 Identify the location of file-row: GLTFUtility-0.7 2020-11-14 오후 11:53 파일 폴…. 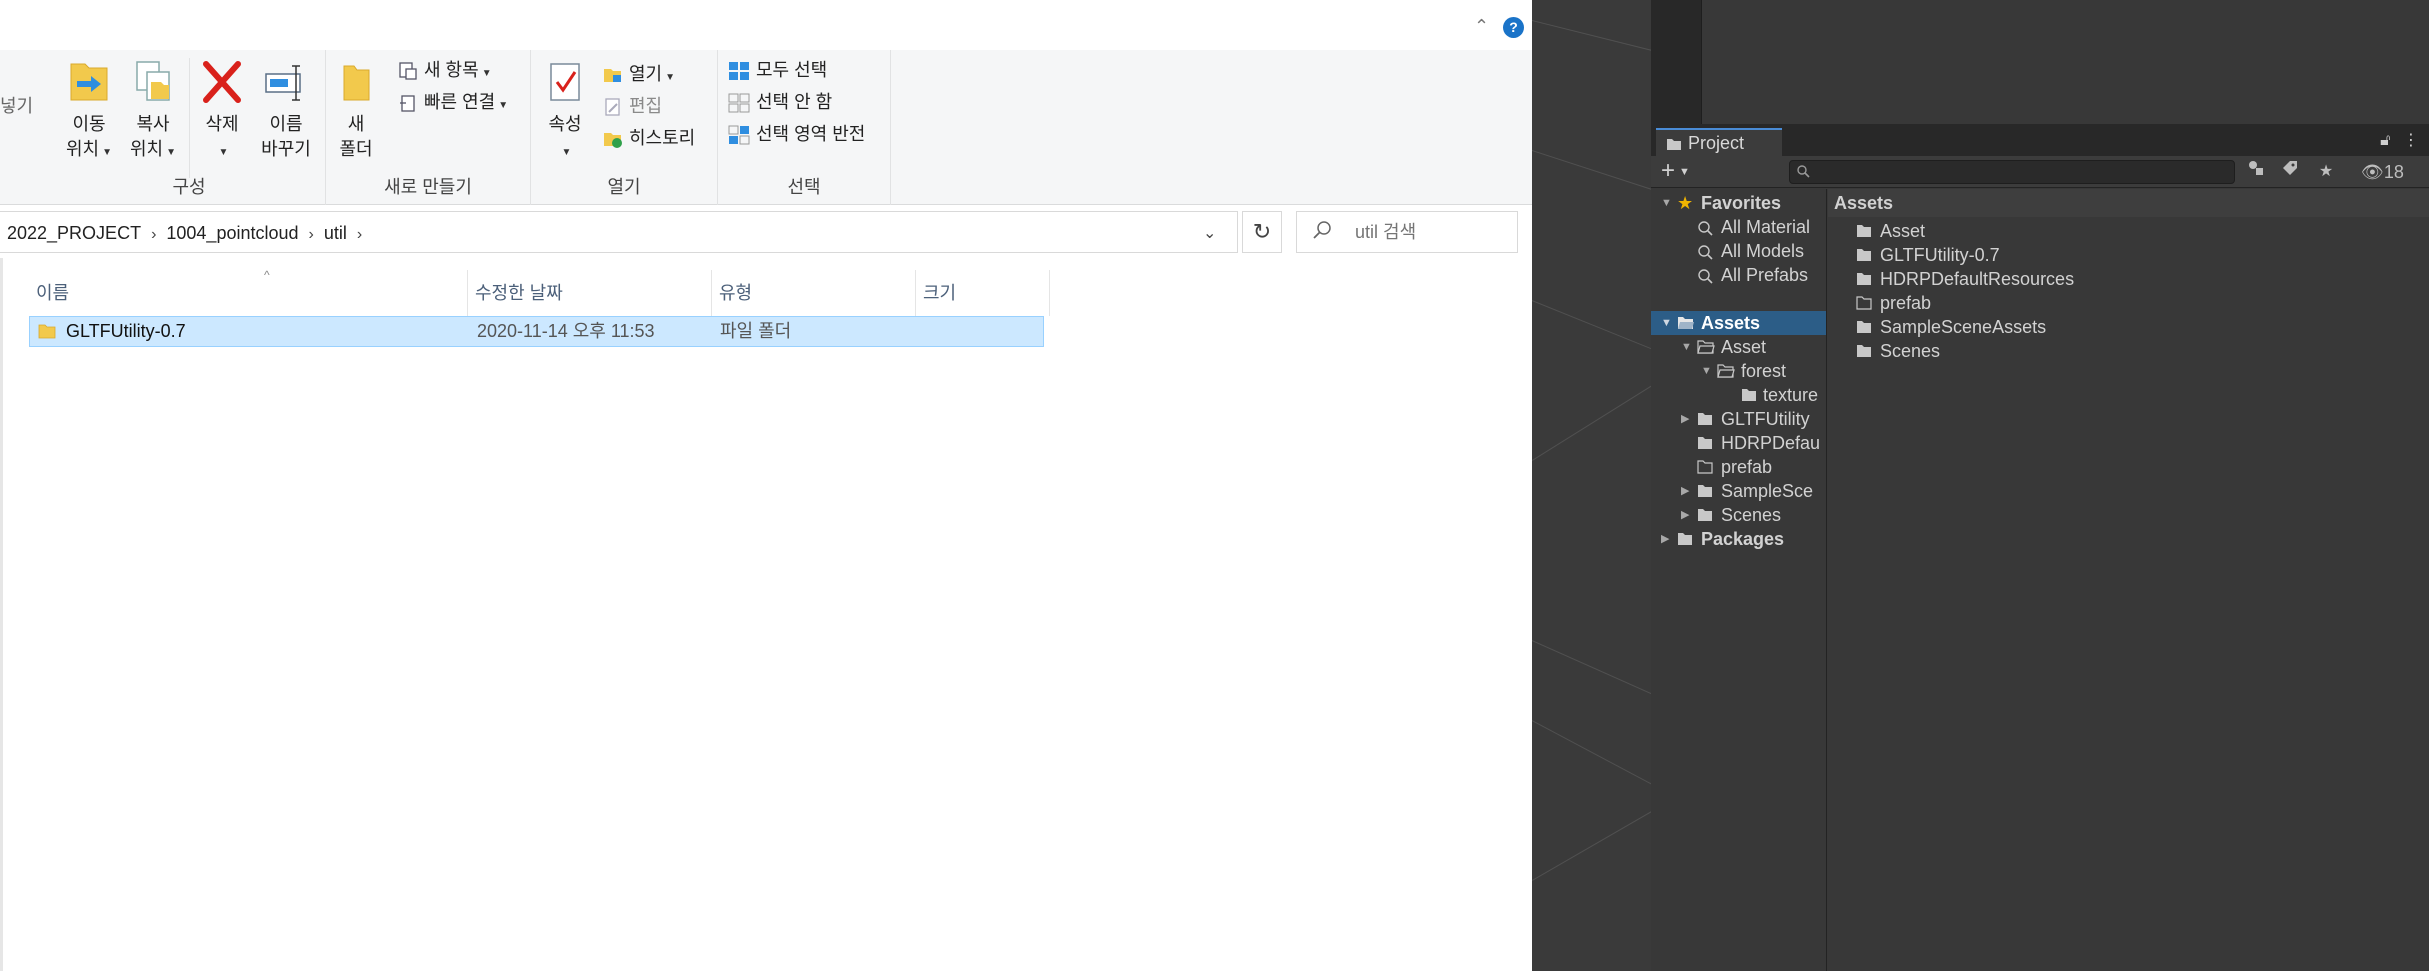
(536, 331).